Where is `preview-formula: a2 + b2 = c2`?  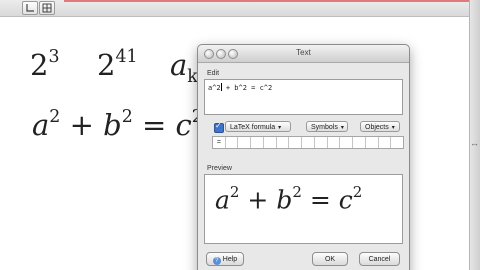
preview-formula: a2 + b2 = c2 is located at coordinates (289, 199).